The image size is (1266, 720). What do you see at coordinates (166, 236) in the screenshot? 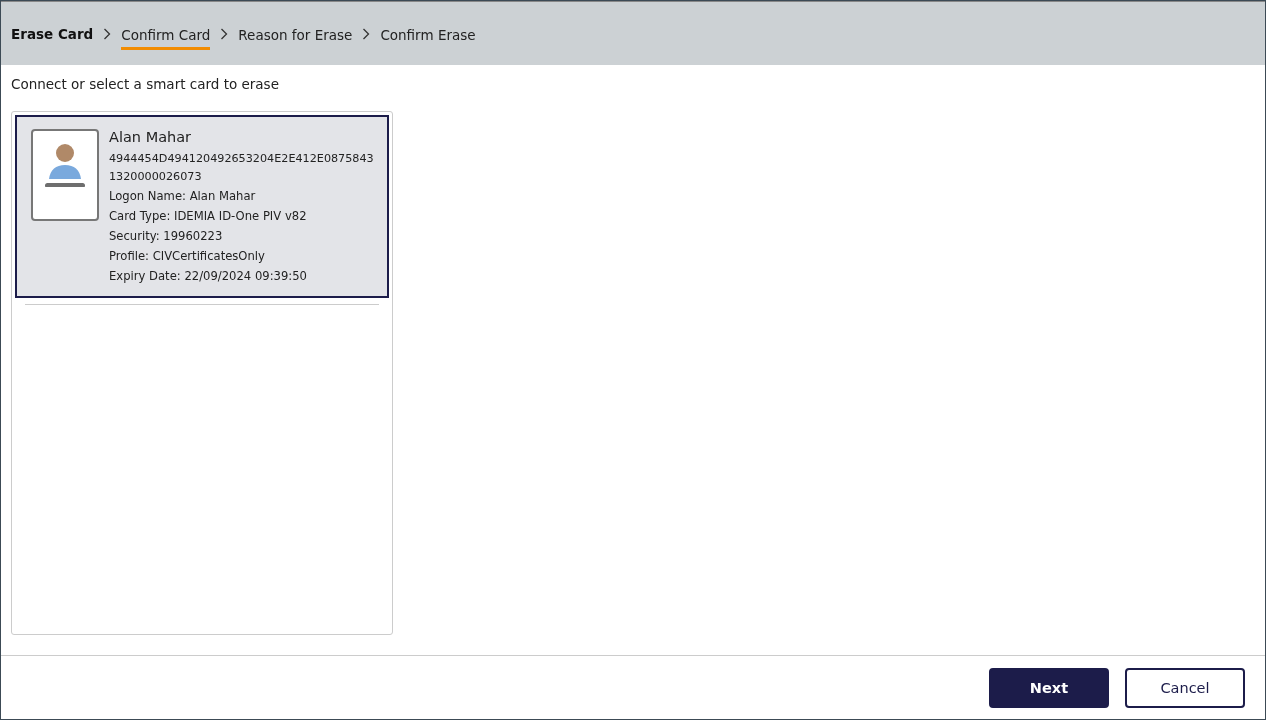
I see `card-detail-text: Security: 19960223` at bounding box center [166, 236].